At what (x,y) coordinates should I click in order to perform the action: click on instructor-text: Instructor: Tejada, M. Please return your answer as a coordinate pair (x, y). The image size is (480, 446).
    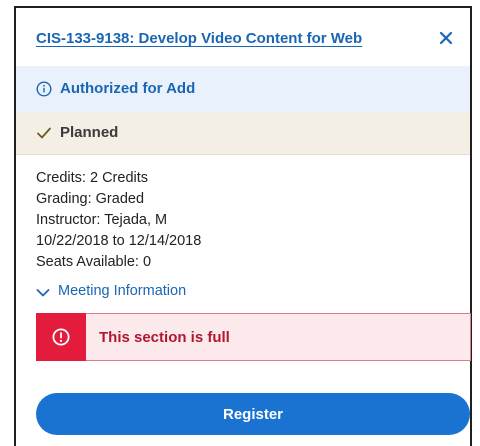
    Looking at the image, I should click on (102, 220).